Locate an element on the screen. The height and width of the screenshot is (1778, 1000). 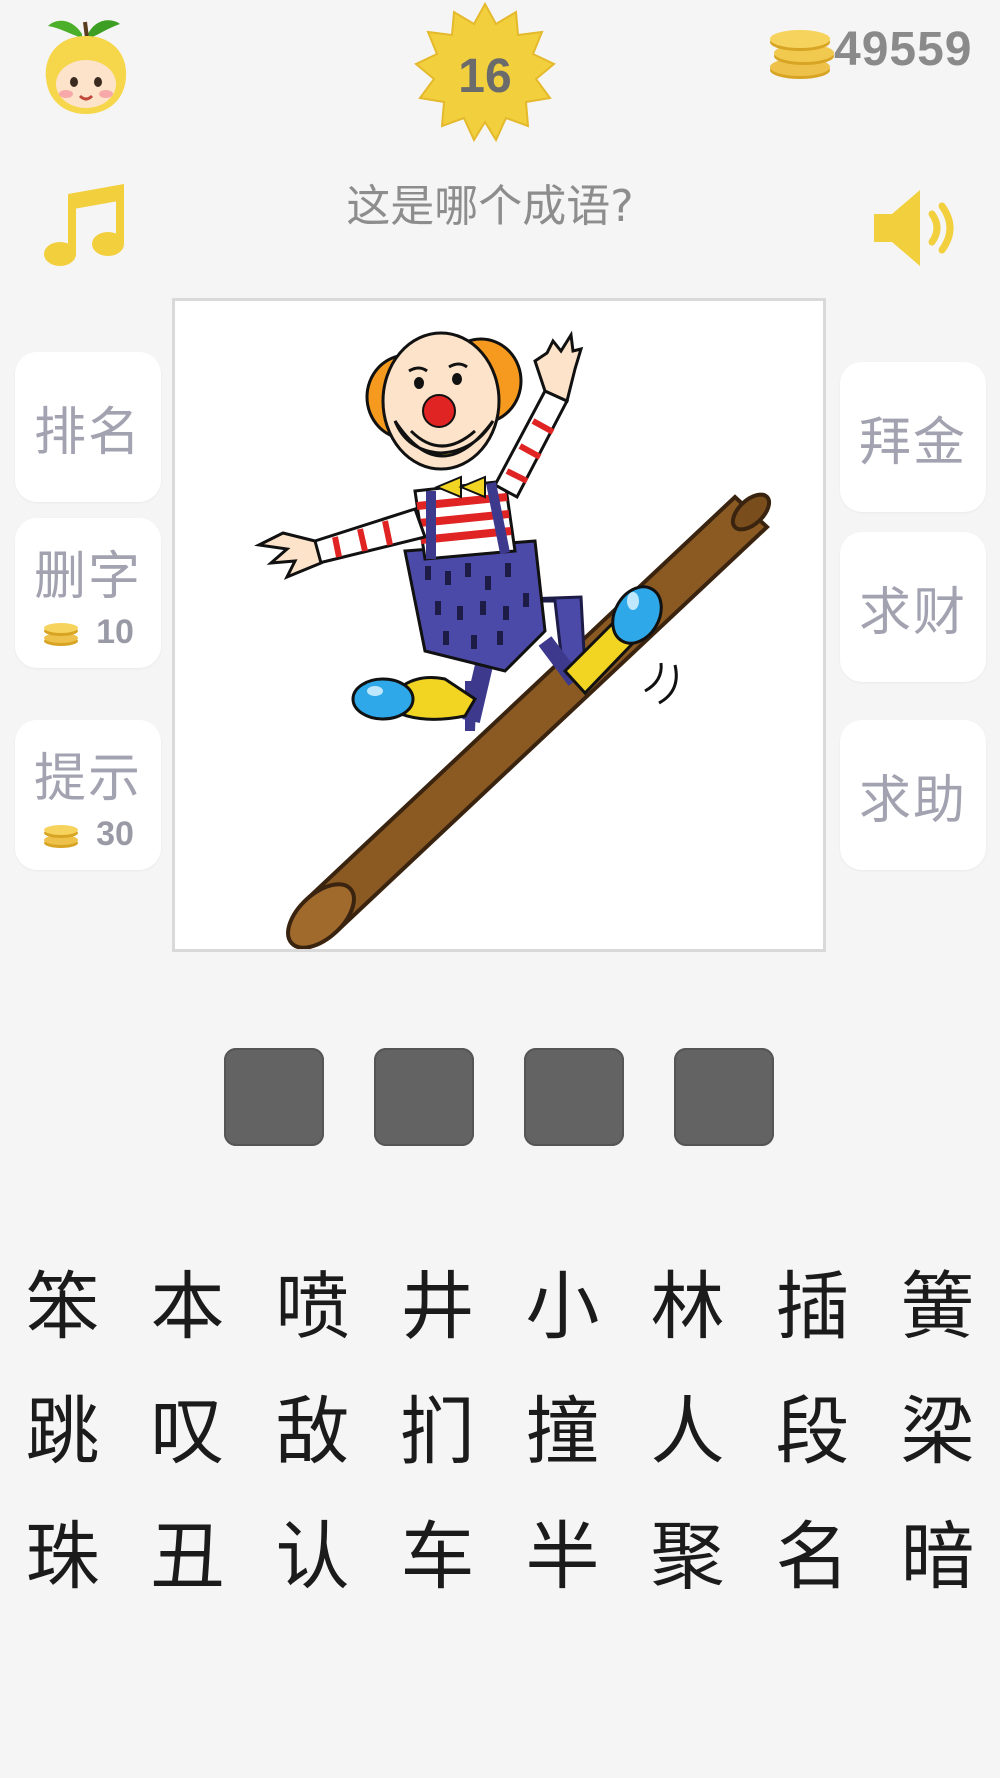
char-button: 车 is located at coordinates (437, 1550).